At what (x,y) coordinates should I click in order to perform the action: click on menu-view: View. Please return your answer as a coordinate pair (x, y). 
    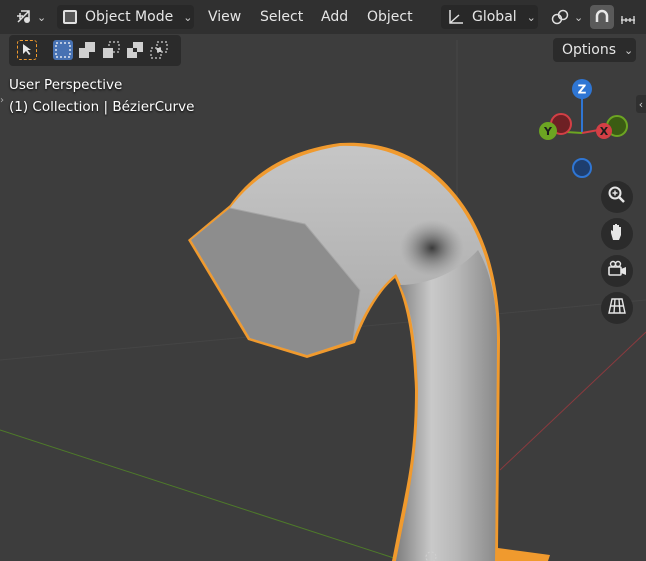
    Looking at the image, I should click on (224, 17).